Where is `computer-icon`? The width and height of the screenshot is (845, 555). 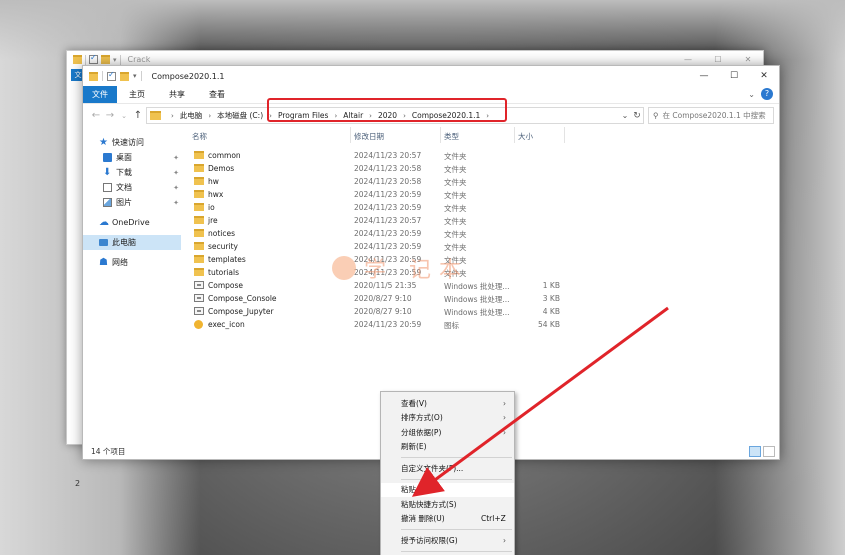 computer-icon is located at coordinates (103, 242).